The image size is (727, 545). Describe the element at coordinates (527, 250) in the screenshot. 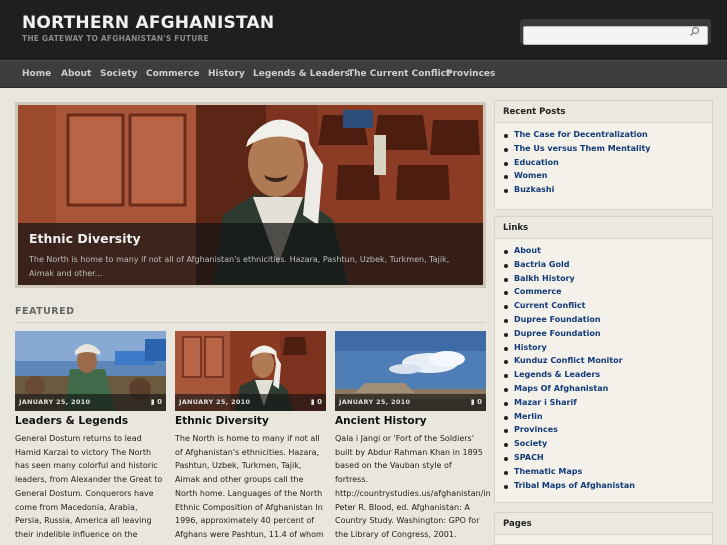

I see `sidebar-link-label: About` at that location.